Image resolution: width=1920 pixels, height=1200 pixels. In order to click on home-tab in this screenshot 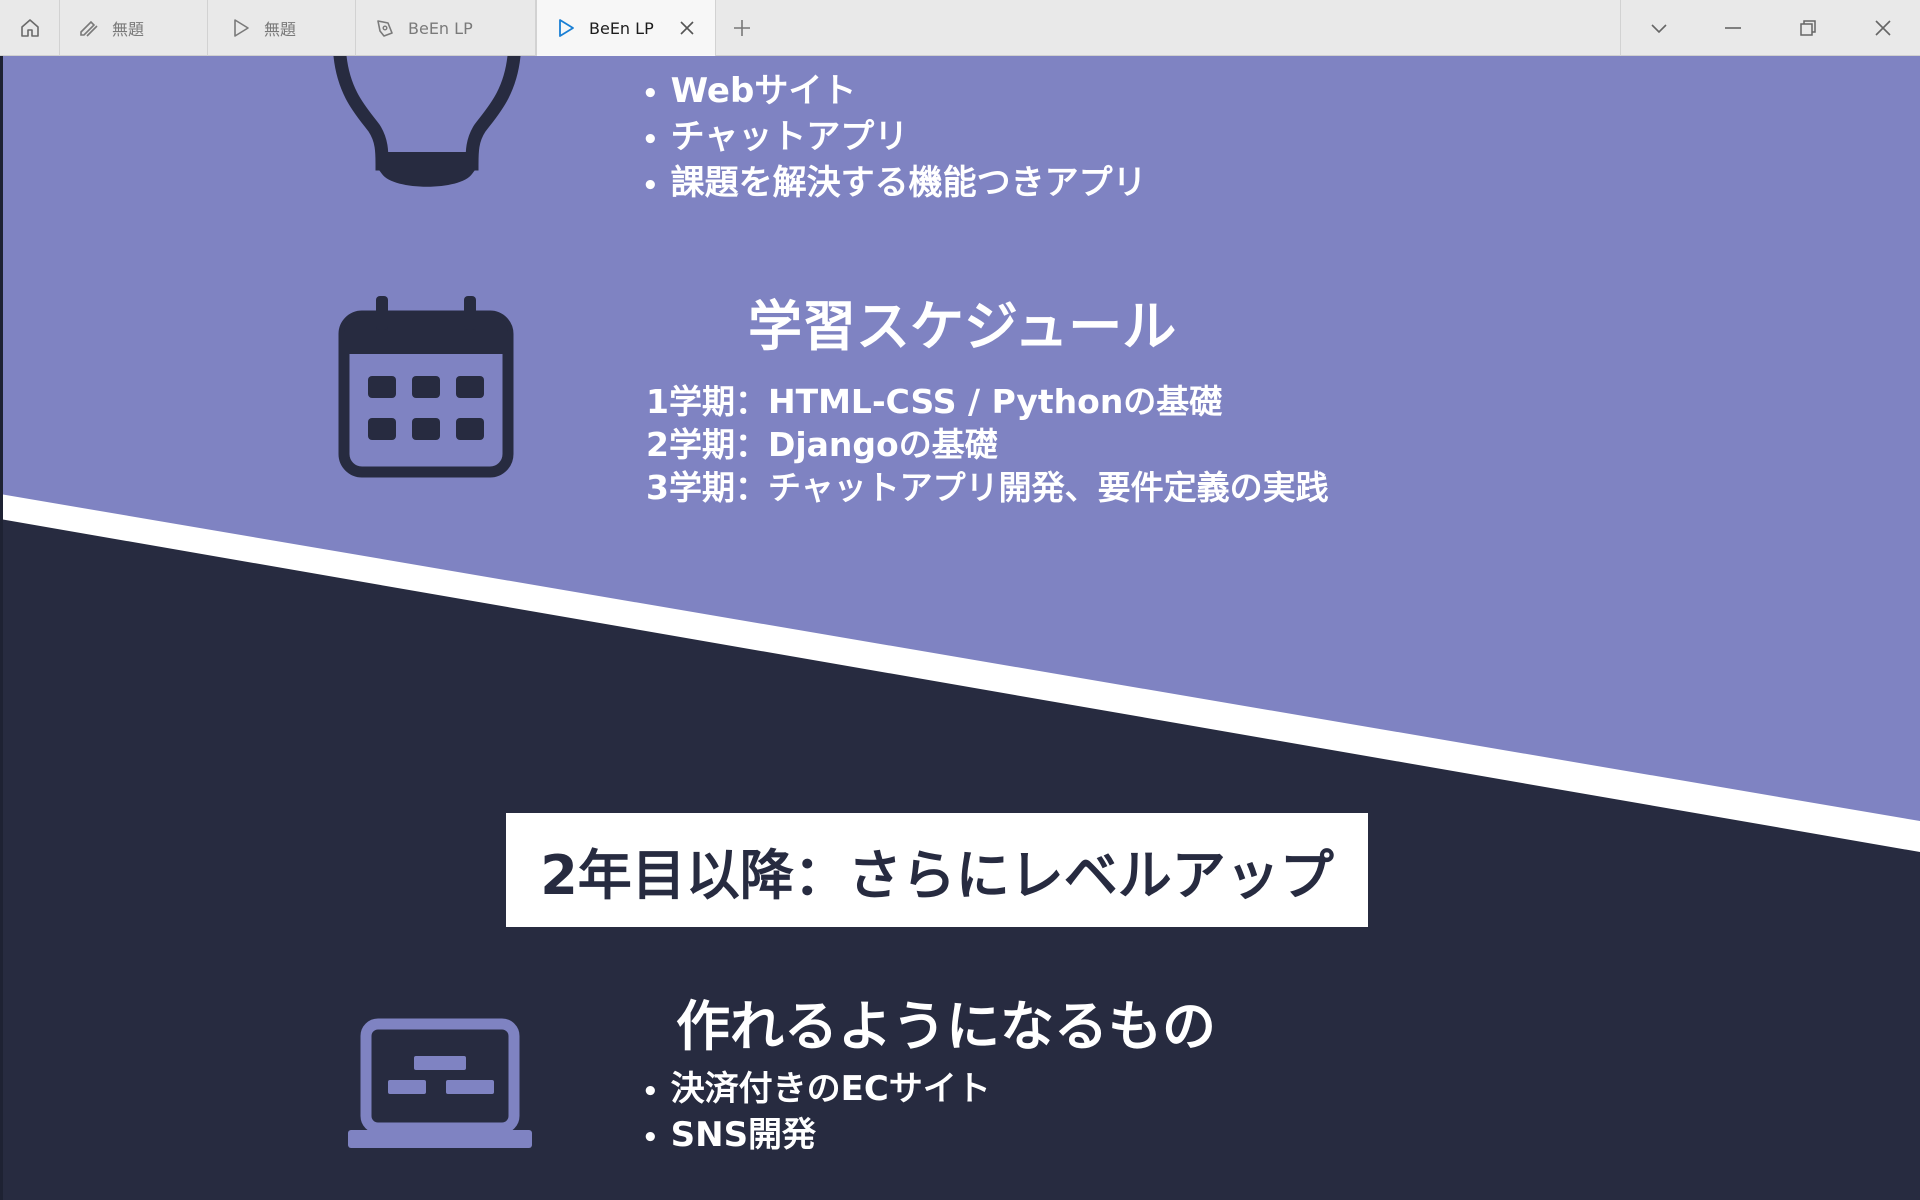, I will do `click(30, 28)`.